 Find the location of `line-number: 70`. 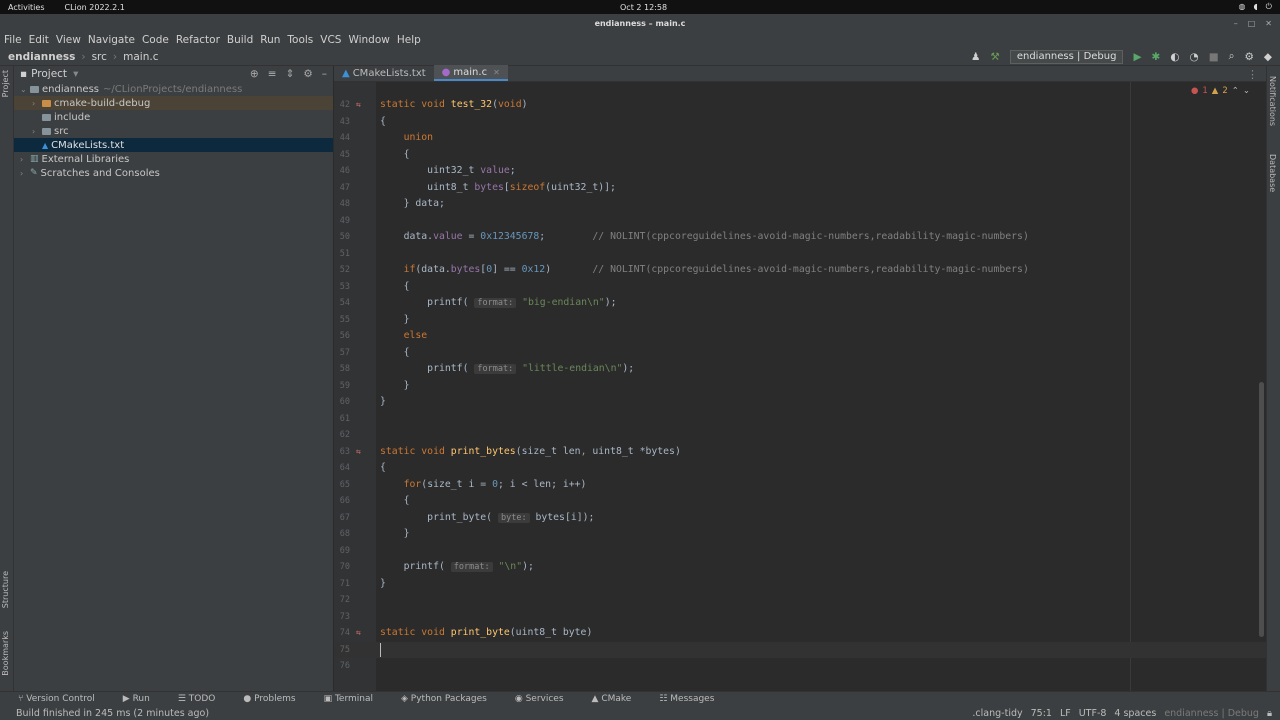

line-number: 70 is located at coordinates (342, 567).